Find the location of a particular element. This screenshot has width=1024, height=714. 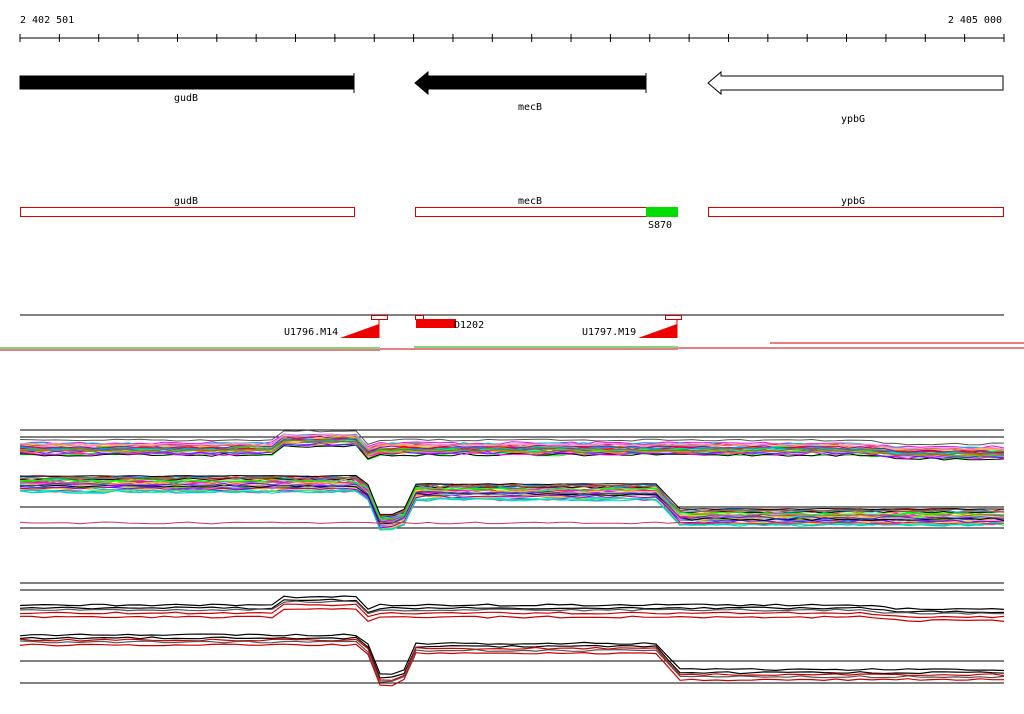

segment-ypbG is located at coordinates (856, 212).